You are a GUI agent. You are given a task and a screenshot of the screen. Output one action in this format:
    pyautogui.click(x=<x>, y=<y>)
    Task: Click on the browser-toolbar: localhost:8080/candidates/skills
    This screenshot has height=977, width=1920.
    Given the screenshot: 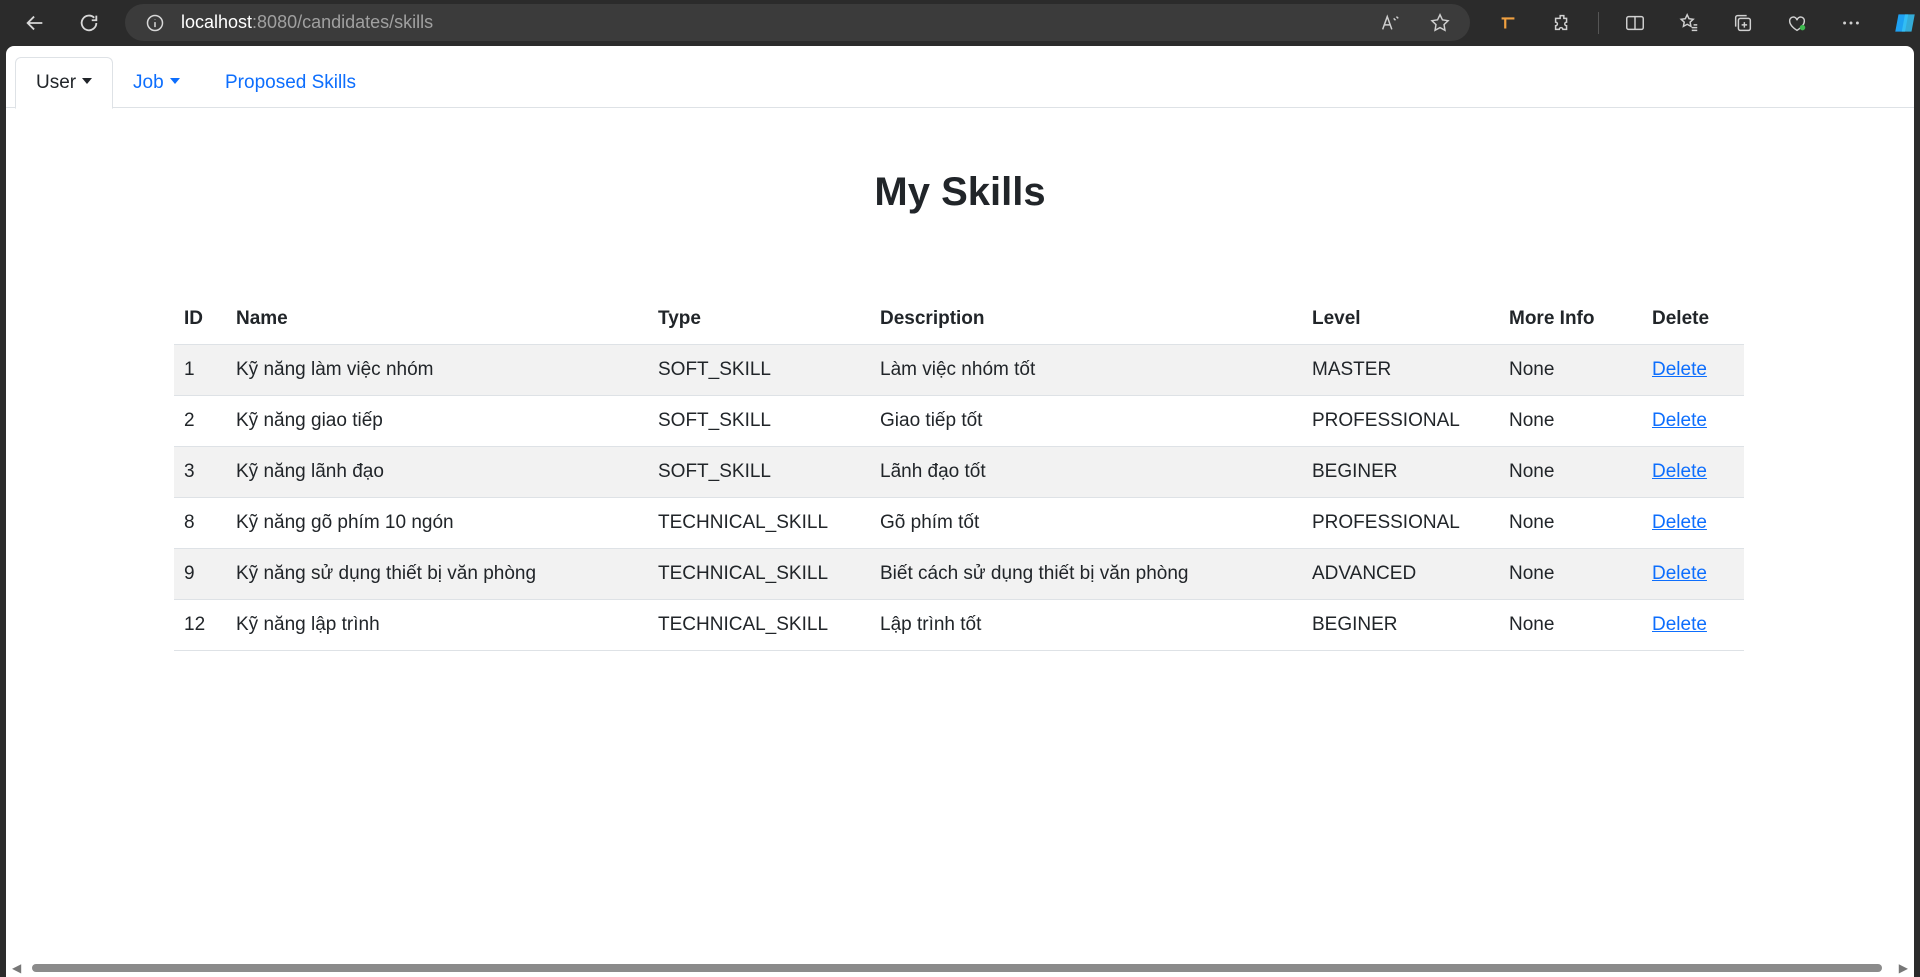 What is the action you would take?
    pyautogui.click(x=960, y=23)
    